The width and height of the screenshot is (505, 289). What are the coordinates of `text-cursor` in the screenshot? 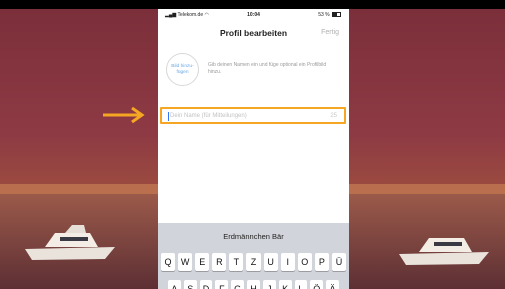 It's located at (168, 116).